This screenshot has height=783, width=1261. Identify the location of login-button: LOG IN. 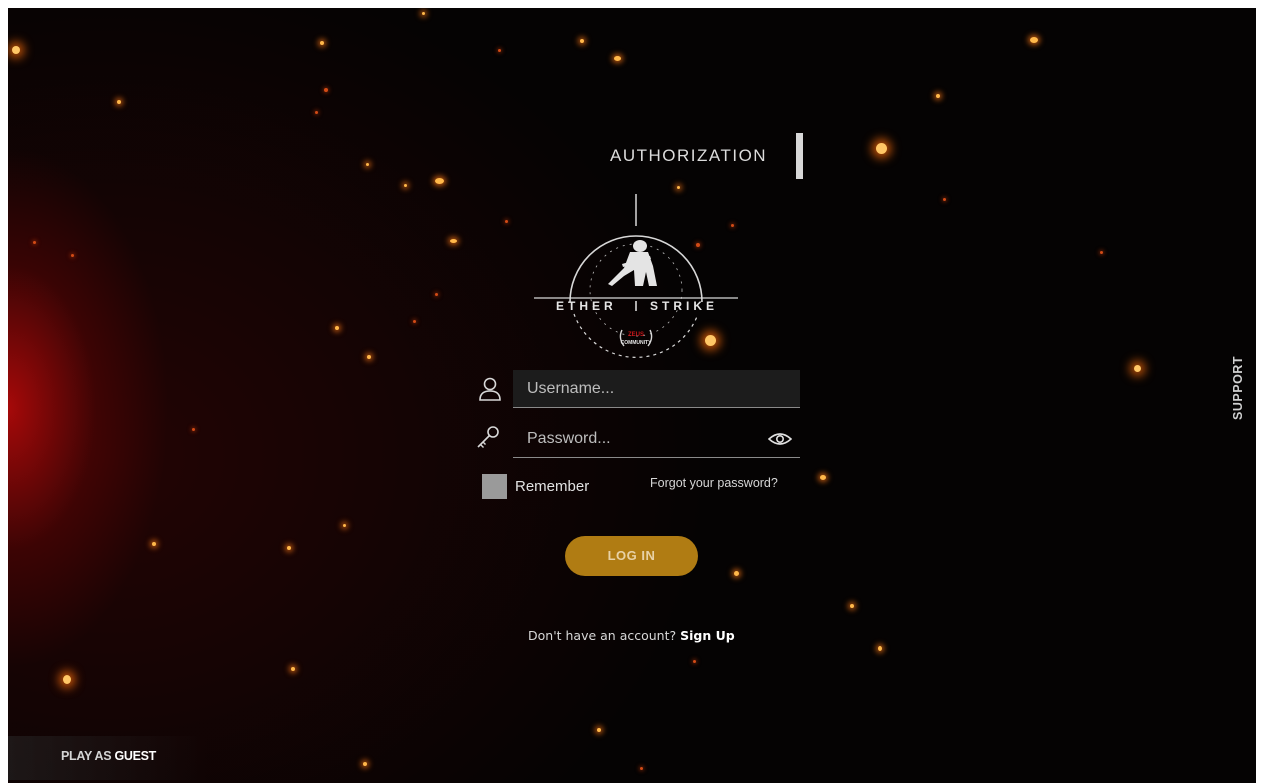
(631, 556).